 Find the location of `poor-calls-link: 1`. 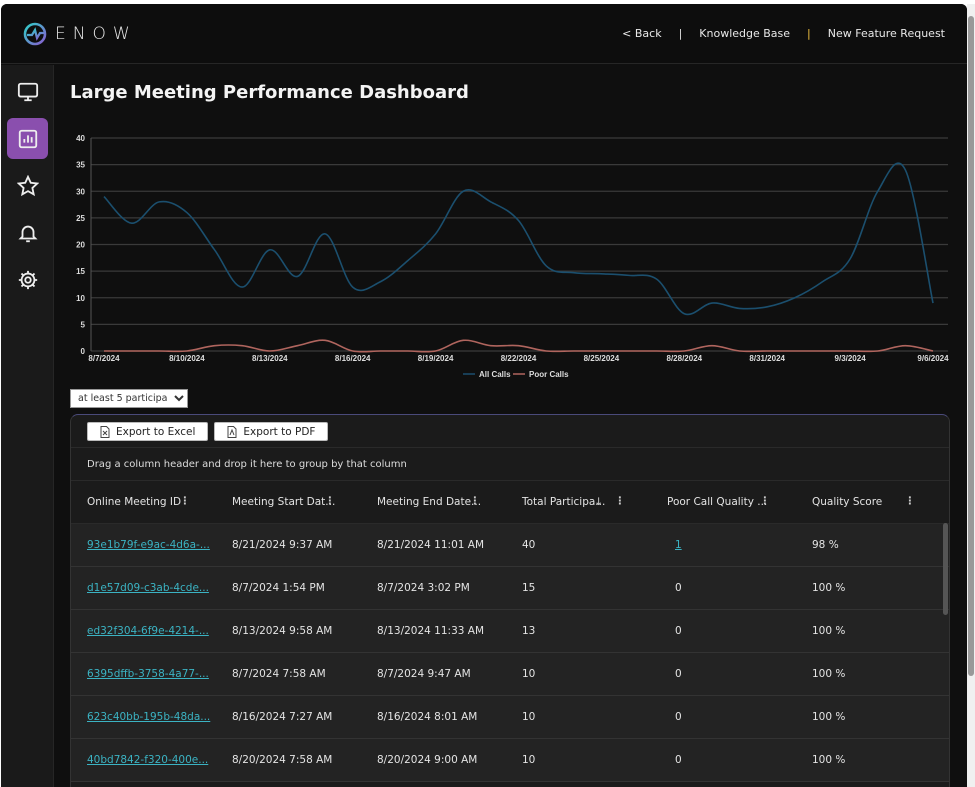

poor-calls-link: 1 is located at coordinates (678, 545).